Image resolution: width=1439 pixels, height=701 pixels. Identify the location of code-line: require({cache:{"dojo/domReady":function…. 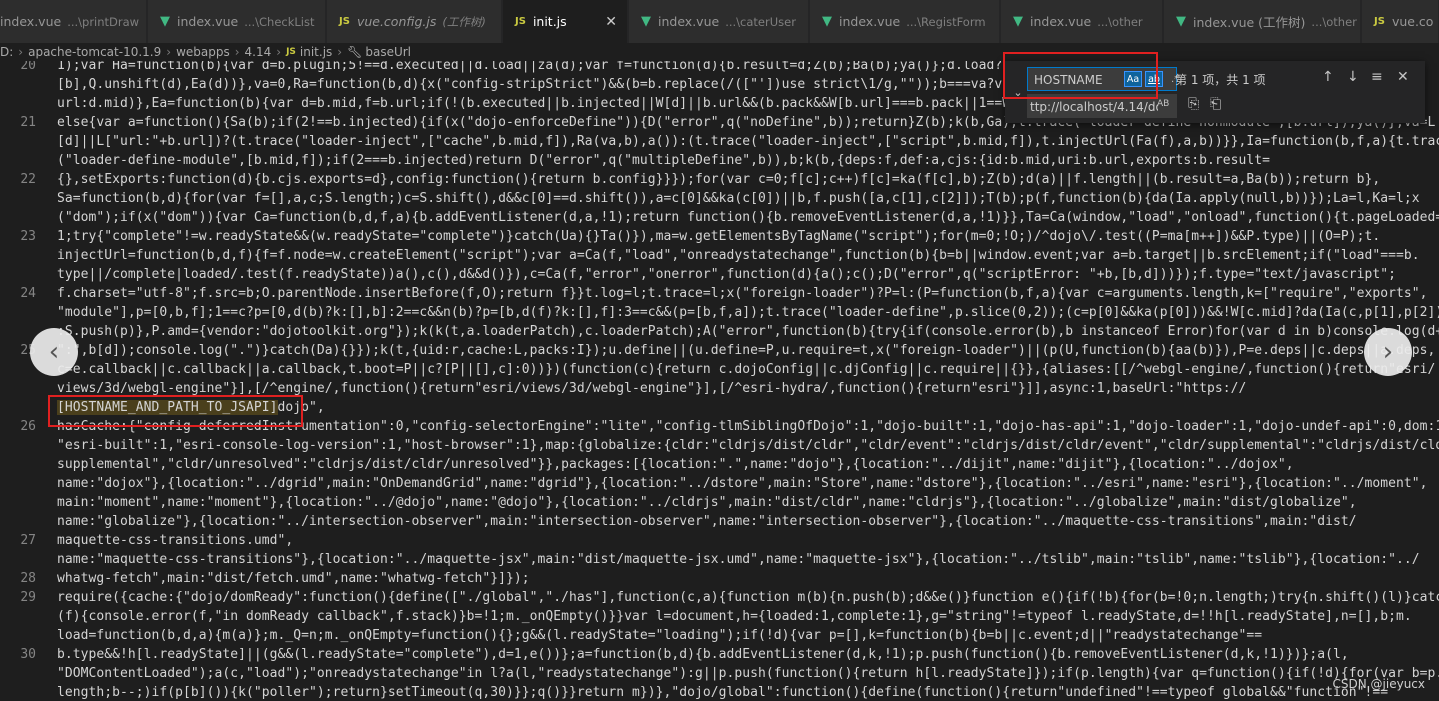
(748, 597).